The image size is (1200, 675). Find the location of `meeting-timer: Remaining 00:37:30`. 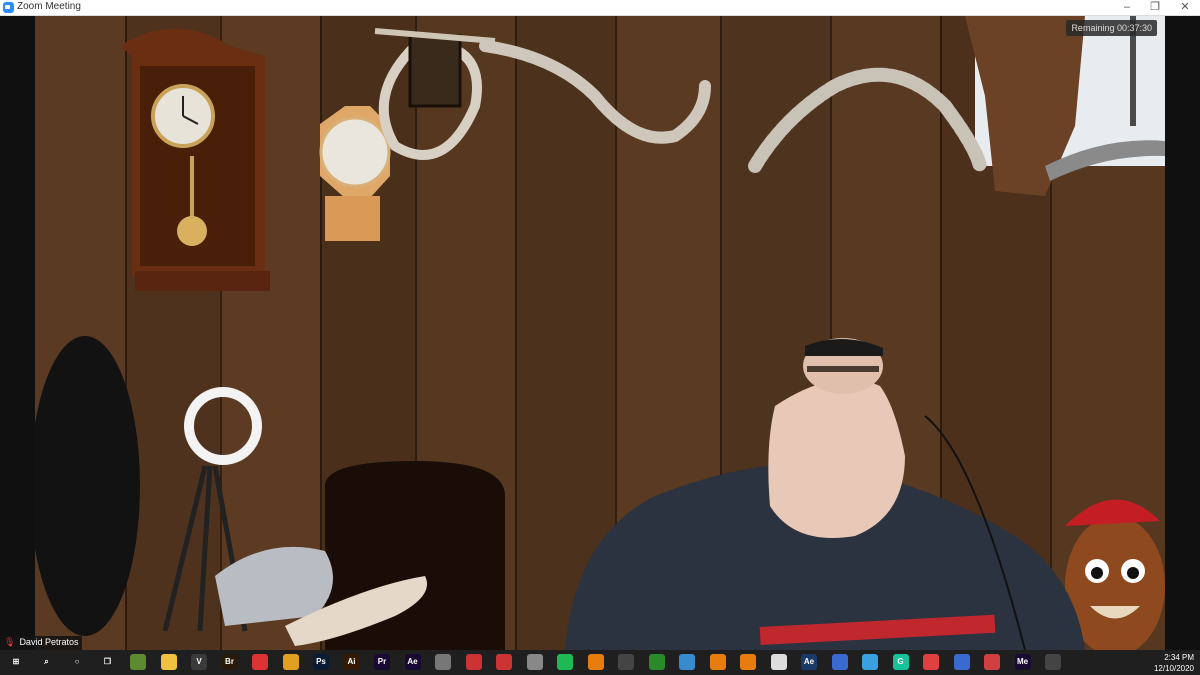

meeting-timer: Remaining 00:37:30 is located at coordinates (1111, 28).